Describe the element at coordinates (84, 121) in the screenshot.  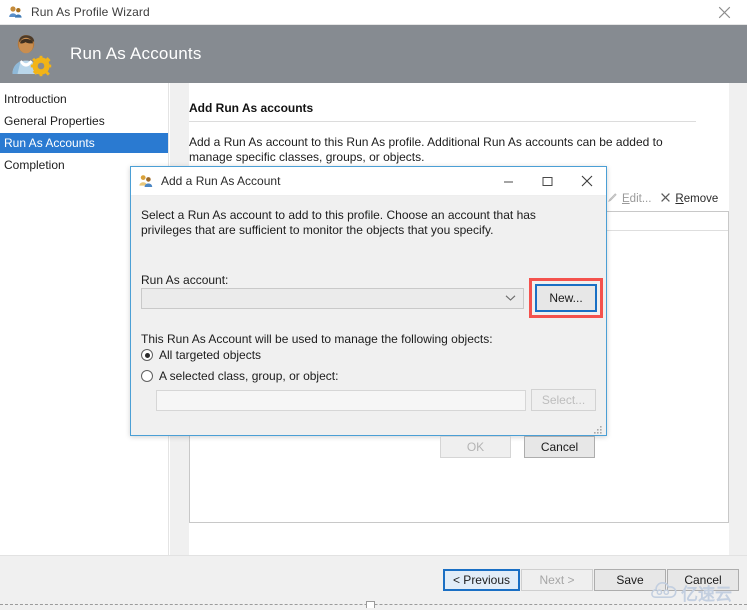
I see `sidebar-item-general-properties: General Properties` at that location.